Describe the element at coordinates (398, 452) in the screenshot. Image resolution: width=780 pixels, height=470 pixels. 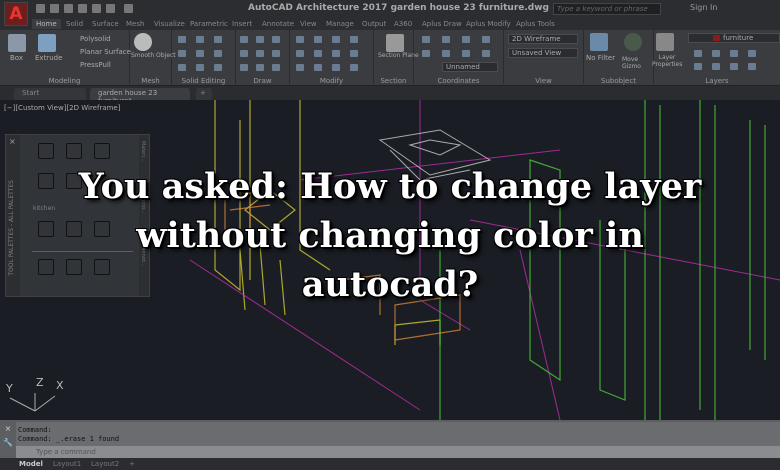
I see `command-input: Type a command` at that location.